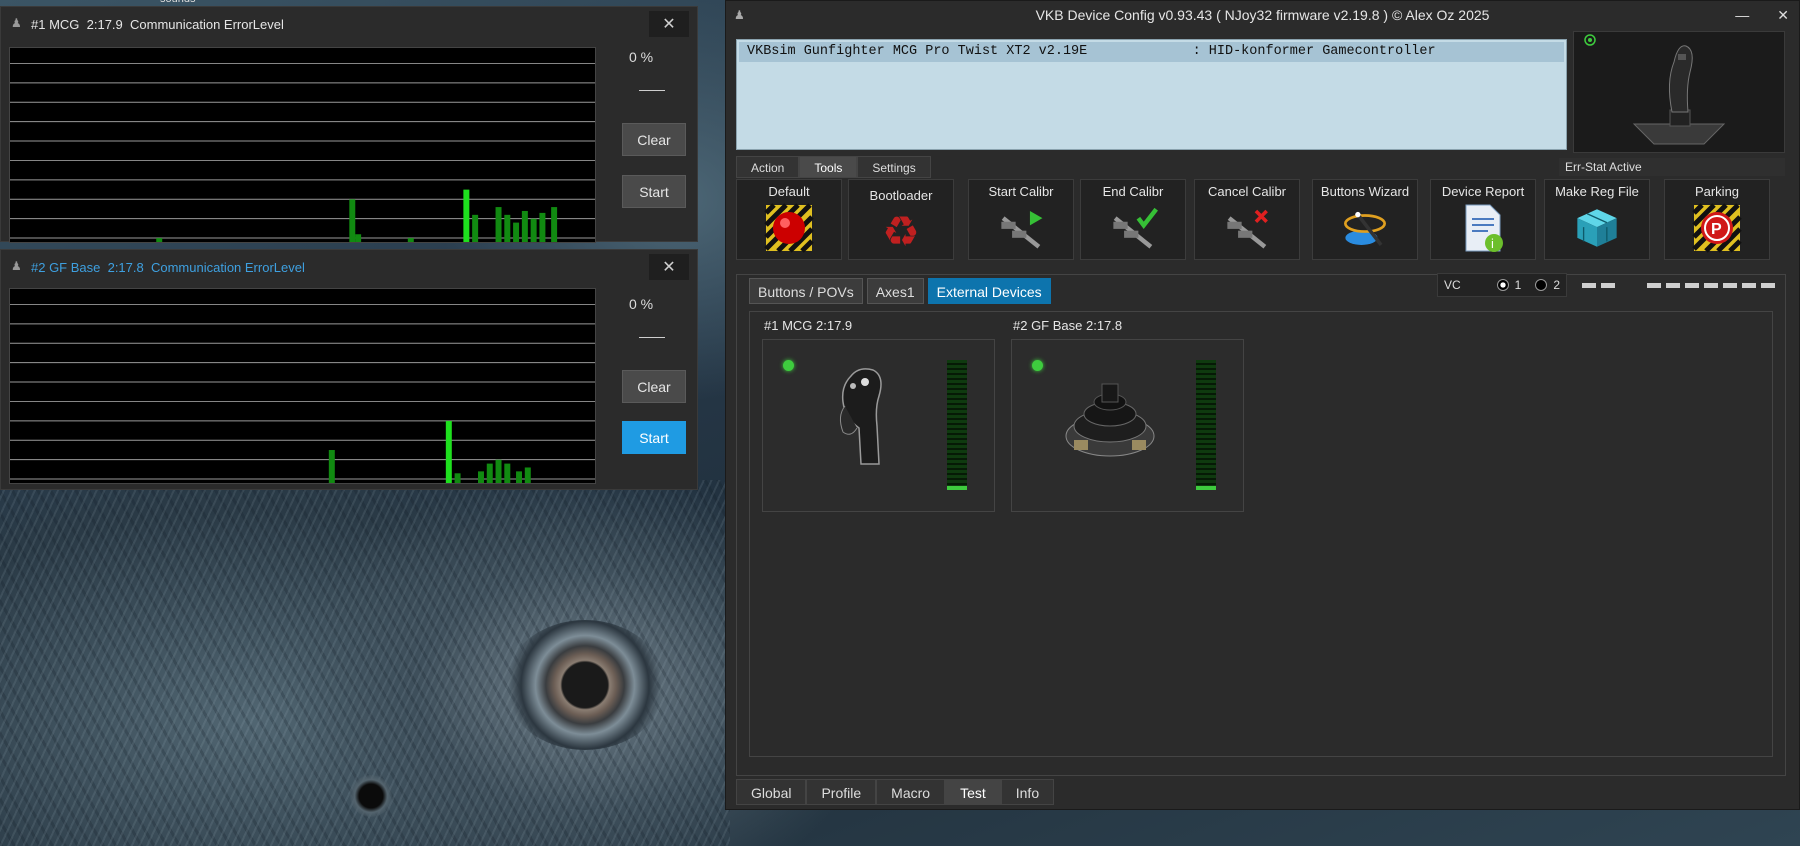  Describe the element at coordinates (1742, 15) in the screenshot. I see `minimize-button: —` at that location.